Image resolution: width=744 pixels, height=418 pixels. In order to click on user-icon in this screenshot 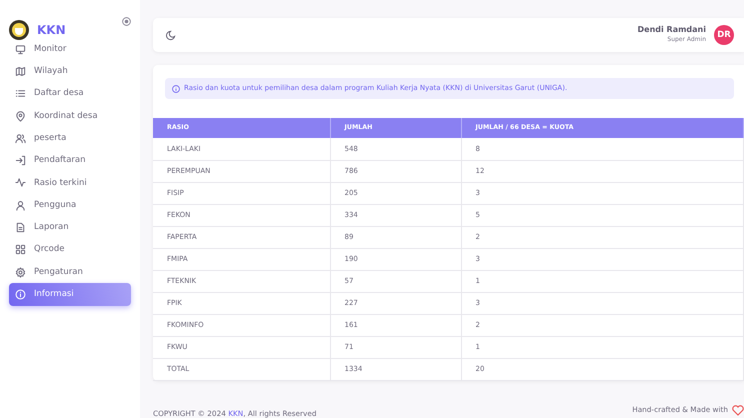, I will do `click(20, 205)`.